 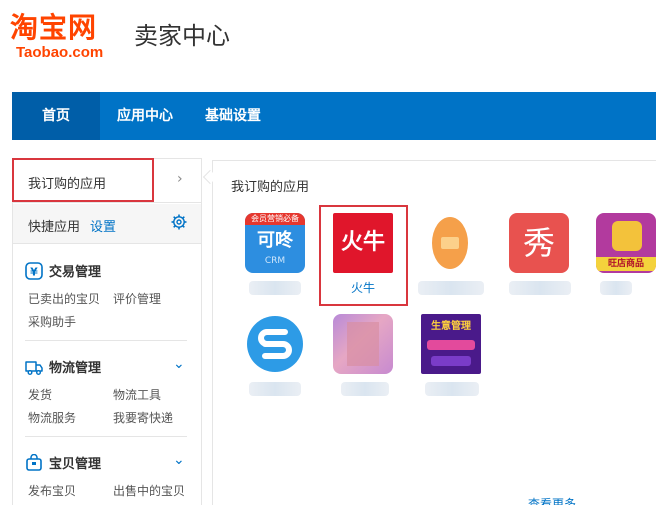 I want to click on app-badge: 会员营销必备, so click(x=275, y=219).